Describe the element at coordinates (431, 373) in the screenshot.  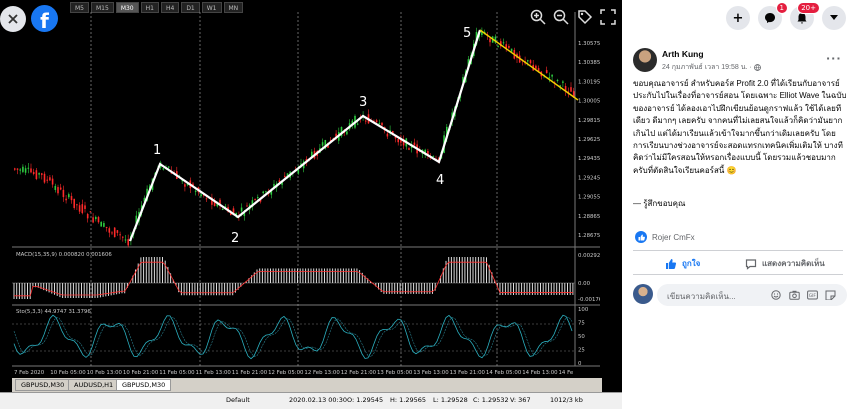
I see `date-tick-label: 13 Feb 13:00` at that location.